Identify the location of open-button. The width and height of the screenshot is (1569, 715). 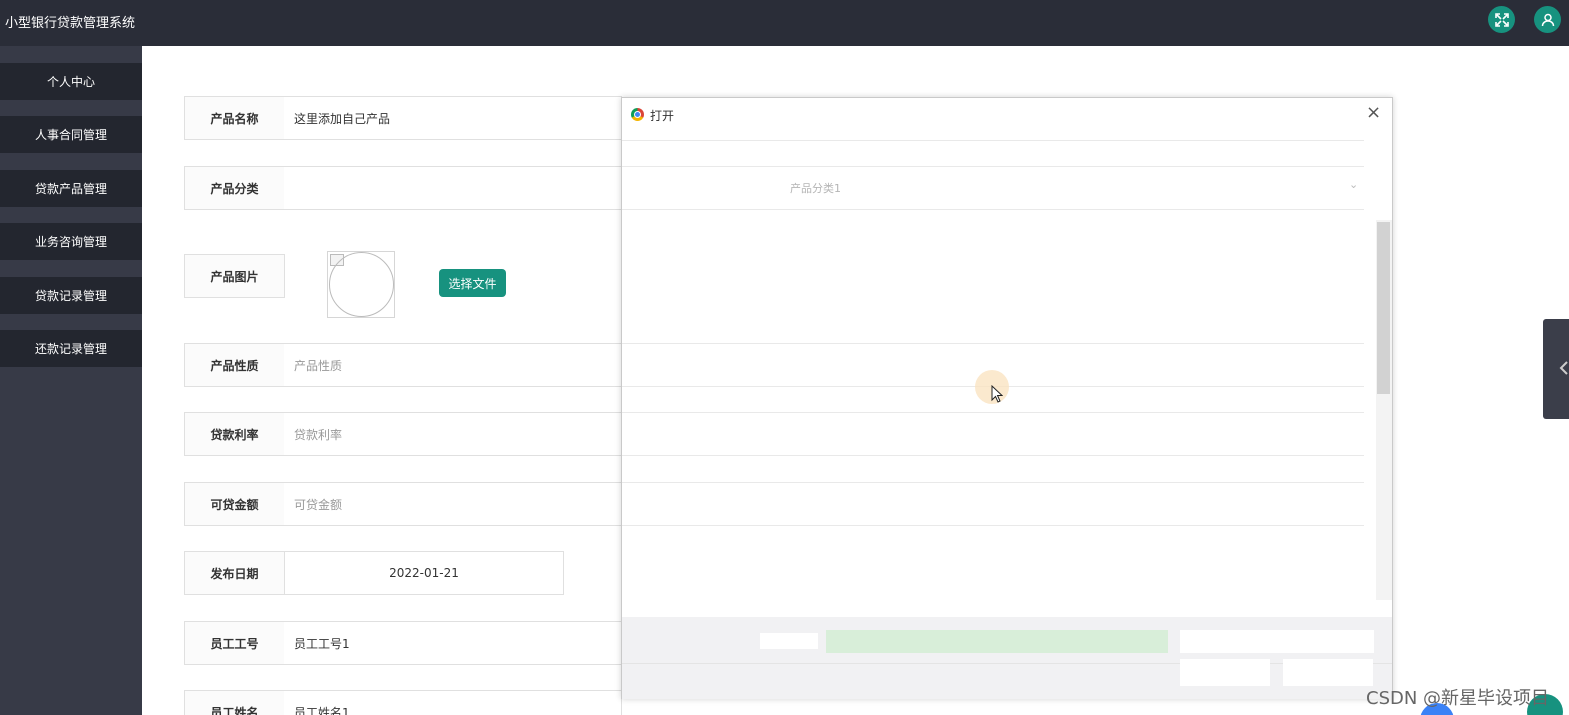
(1225, 672).